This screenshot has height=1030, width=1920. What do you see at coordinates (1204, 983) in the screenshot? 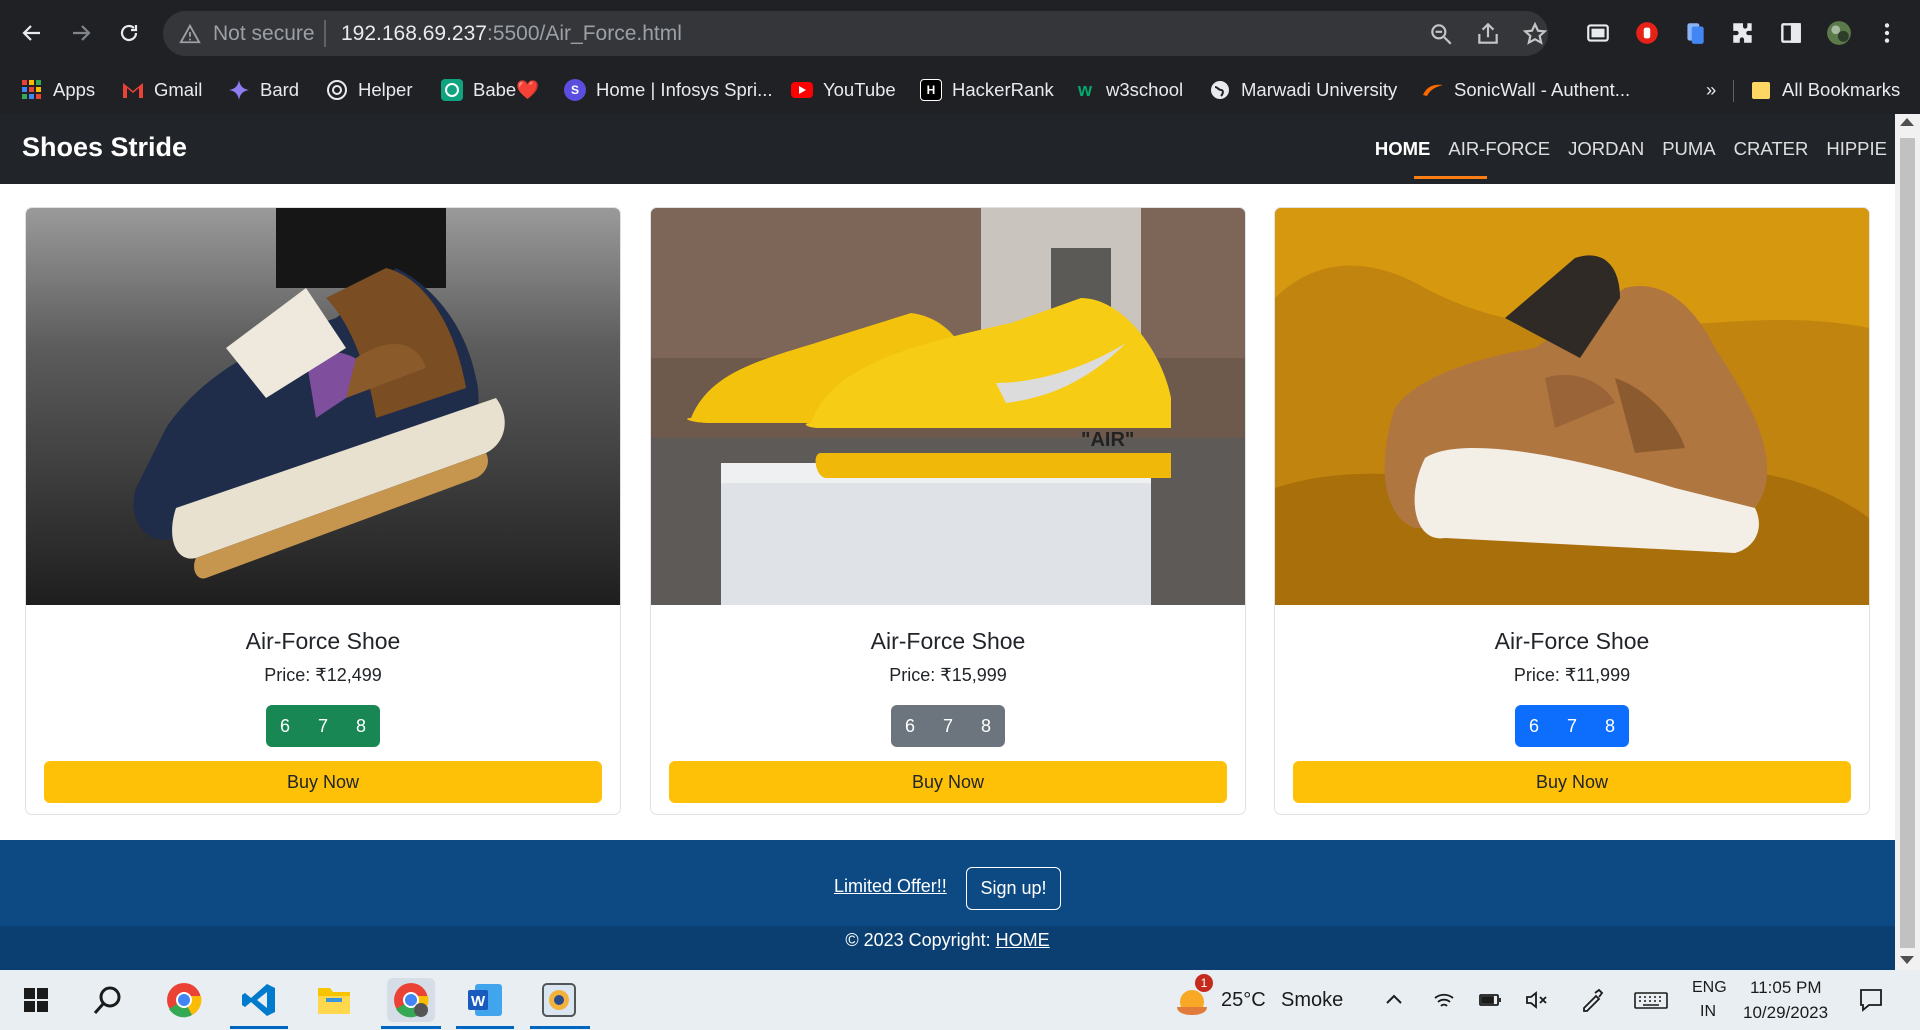
I see `notification-badge: 1` at bounding box center [1204, 983].